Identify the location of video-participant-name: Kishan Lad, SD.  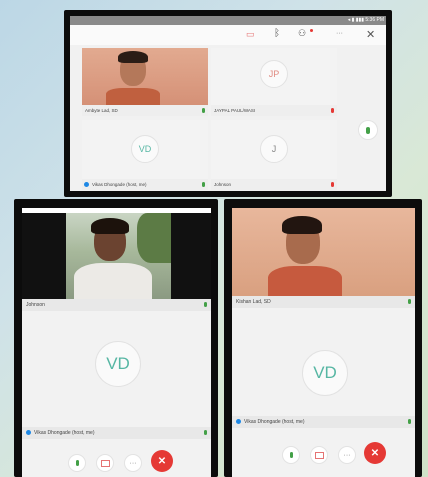
(253, 302).